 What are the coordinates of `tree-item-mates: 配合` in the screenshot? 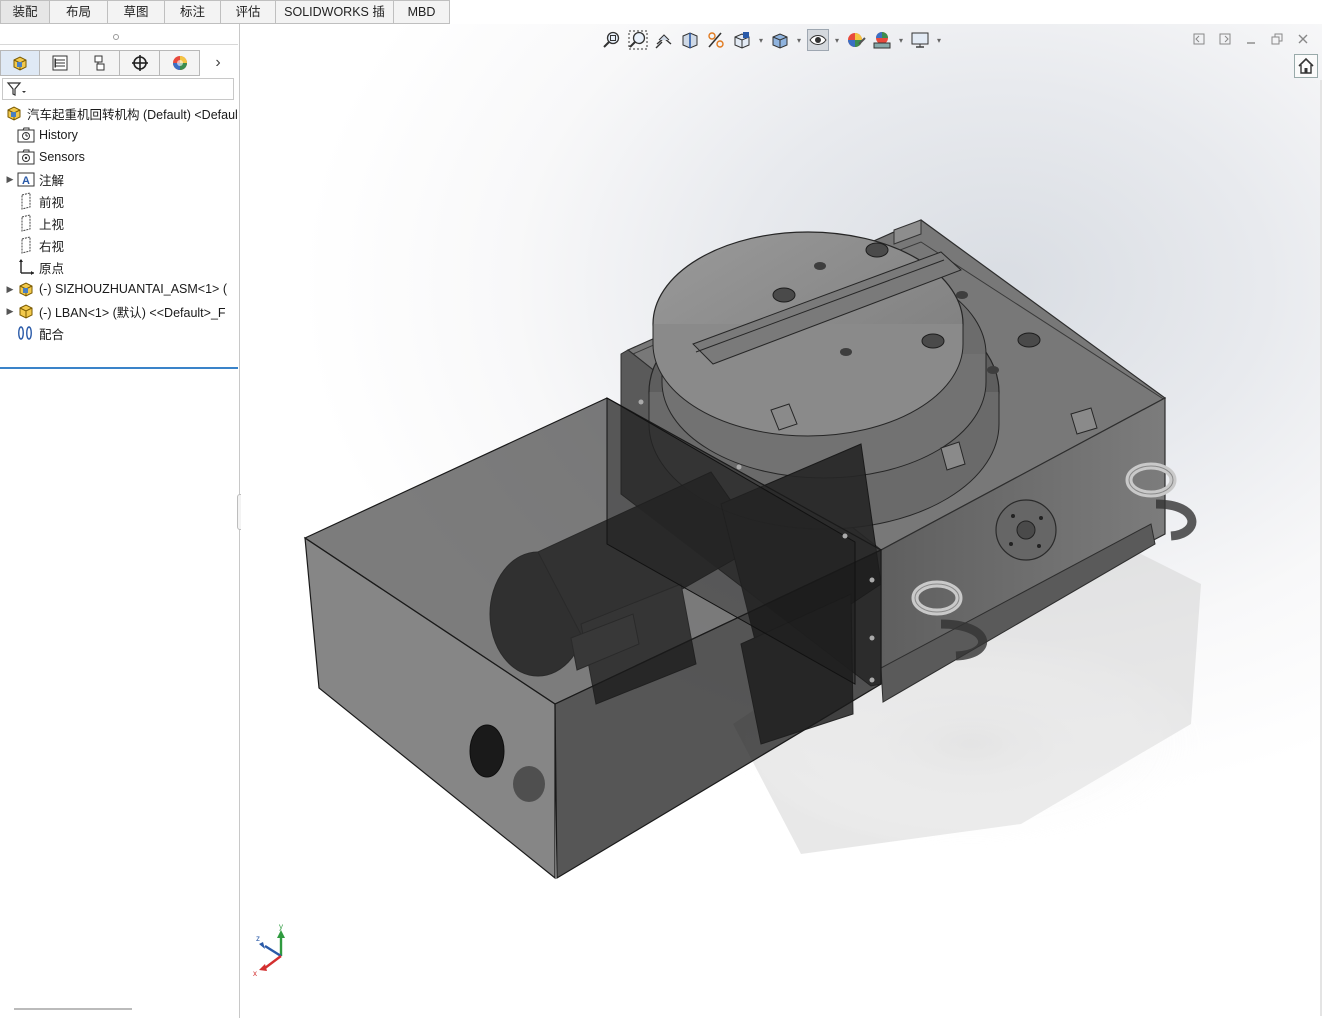 It's located at (119, 333).